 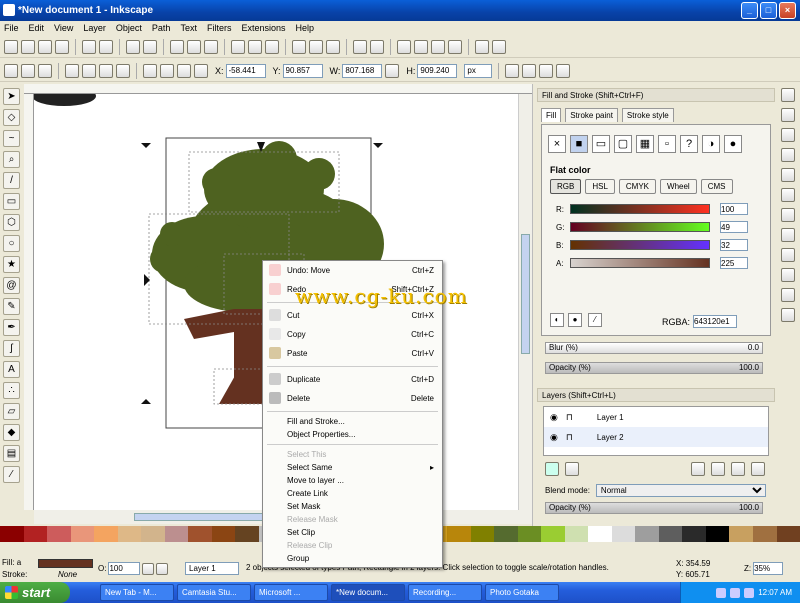 I want to click on snap-enable-icon, so click(x=788, y=95).